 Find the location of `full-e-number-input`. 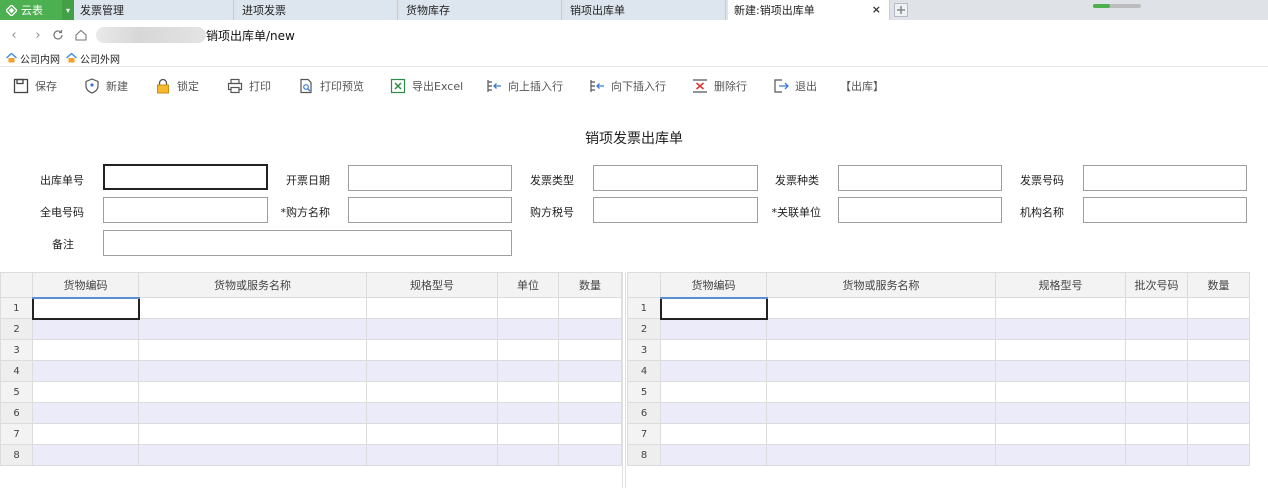

full-e-number-input is located at coordinates (185, 210).